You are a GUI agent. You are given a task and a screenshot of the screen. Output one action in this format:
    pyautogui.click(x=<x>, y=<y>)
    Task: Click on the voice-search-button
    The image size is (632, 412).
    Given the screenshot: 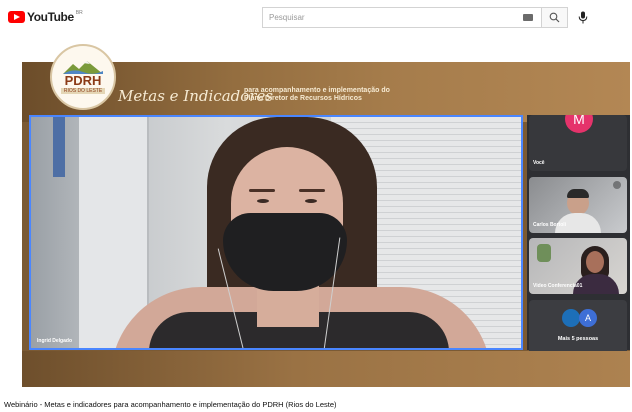 What is the action you would take?
    pyautogui.click(x=583, y=17)
    